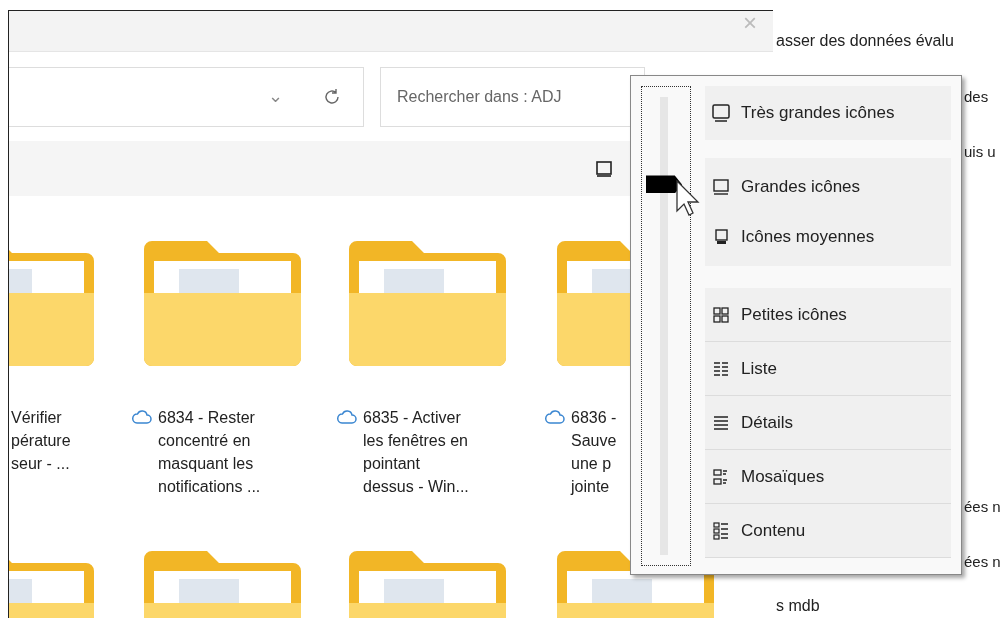 This screenshot has height=618, width=1001. Describe the element at coordinates (828, 187) in the screenshot. I see `menu-item: Grandes icônes` at that location.